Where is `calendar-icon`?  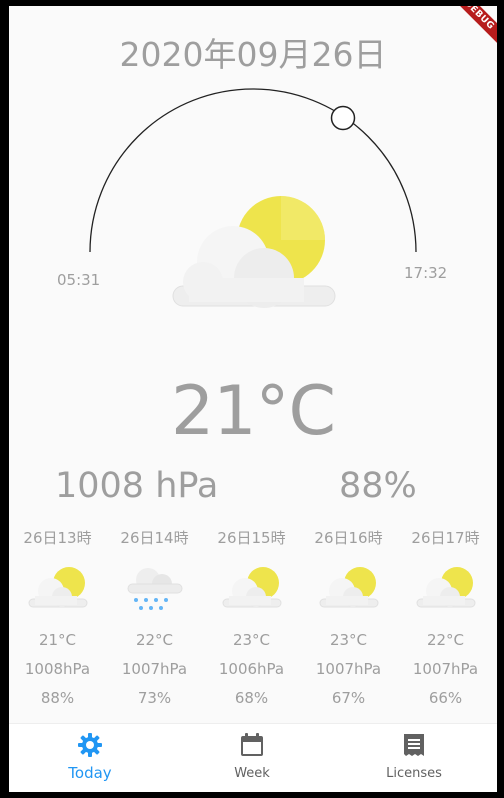
calendar-icon is located at coordinates (252, 747).